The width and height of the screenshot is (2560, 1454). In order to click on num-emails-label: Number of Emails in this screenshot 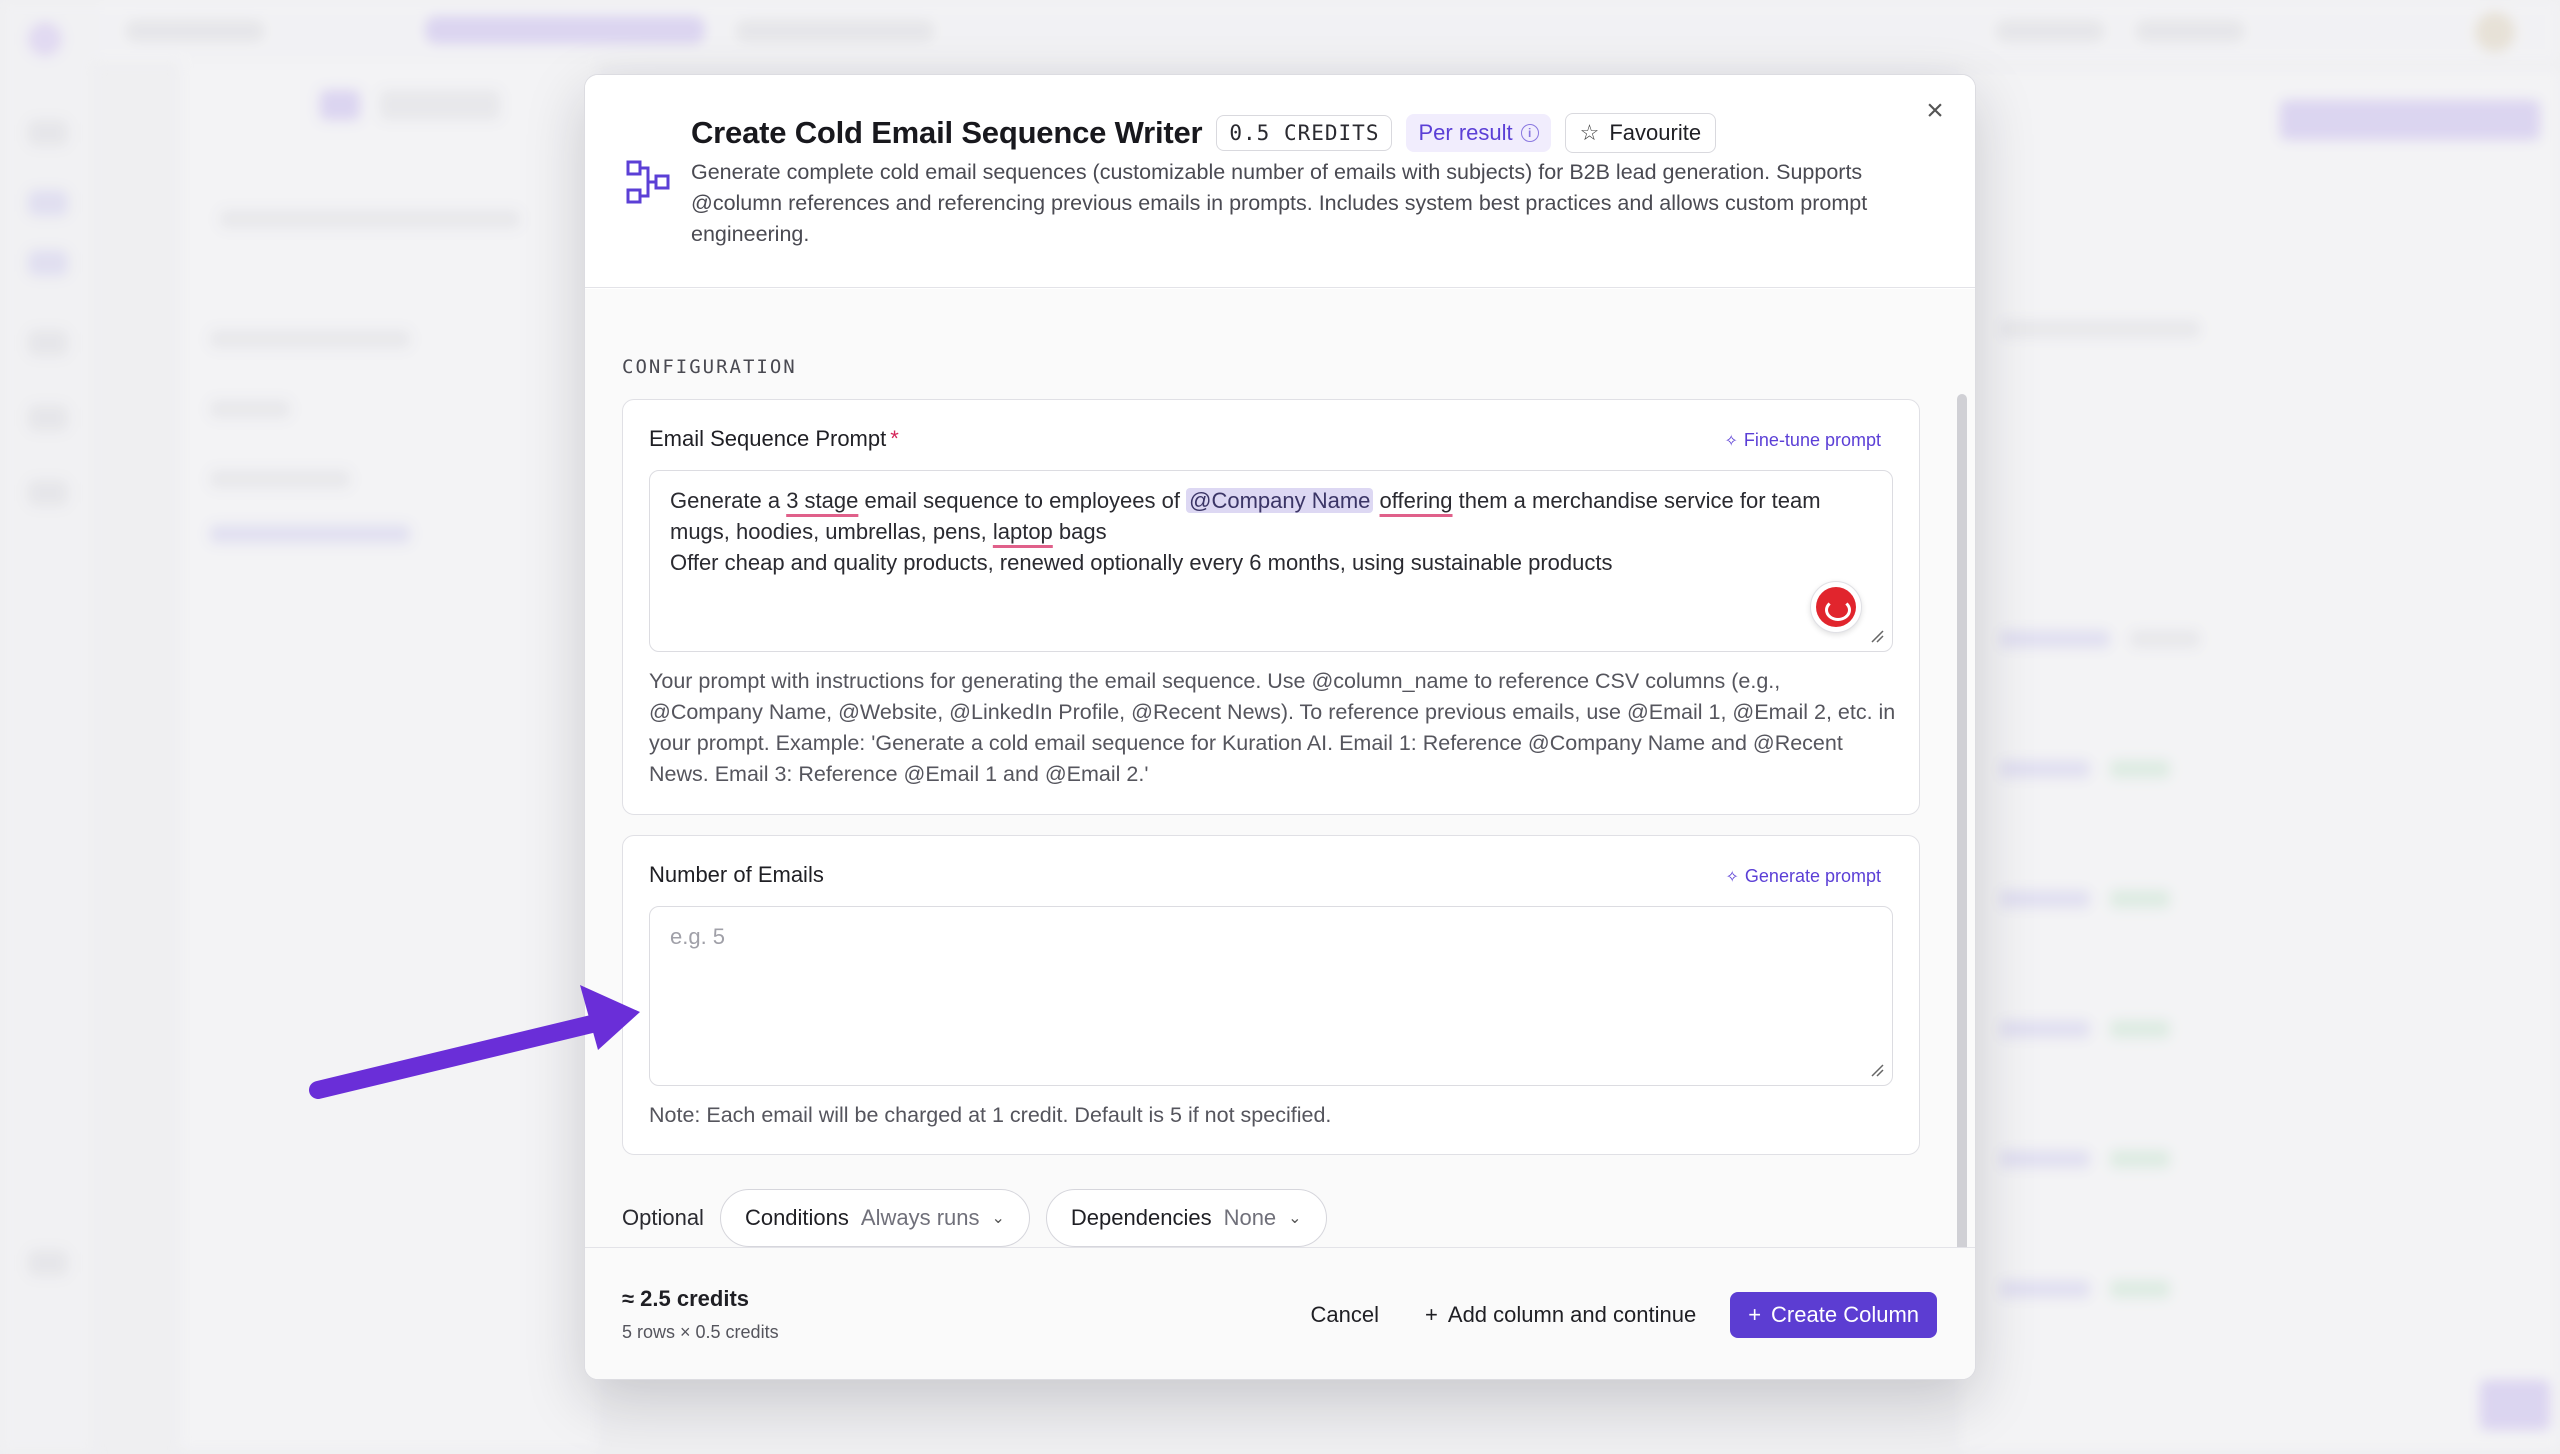, I will do `click(736, 874)`.